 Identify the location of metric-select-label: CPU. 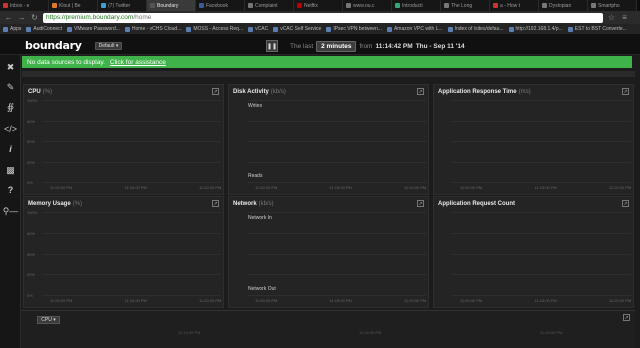
(46, 320).